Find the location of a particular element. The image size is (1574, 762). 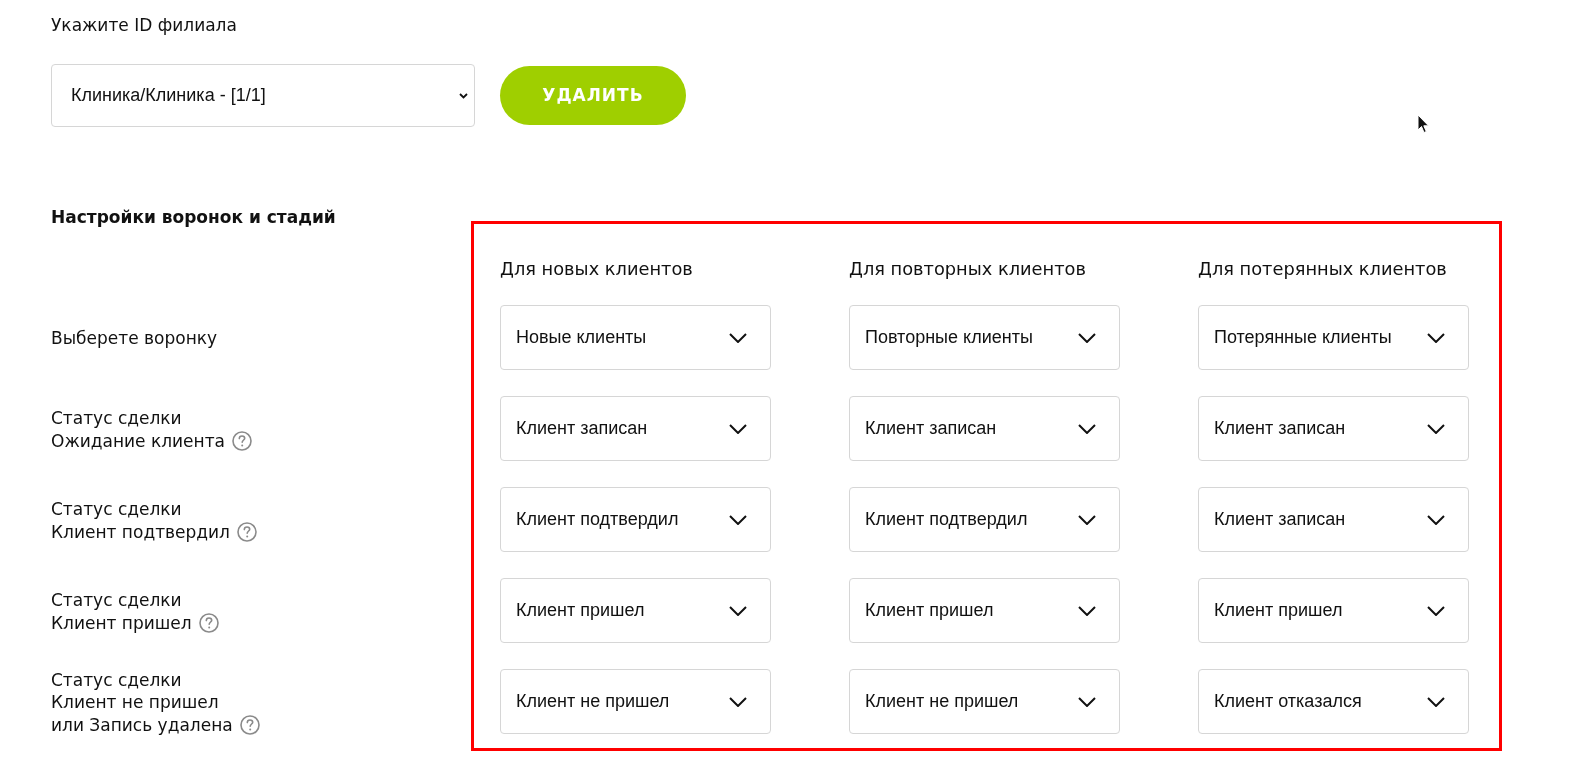

column-header: Для новых клиентов is located at coordinates (596, 269).